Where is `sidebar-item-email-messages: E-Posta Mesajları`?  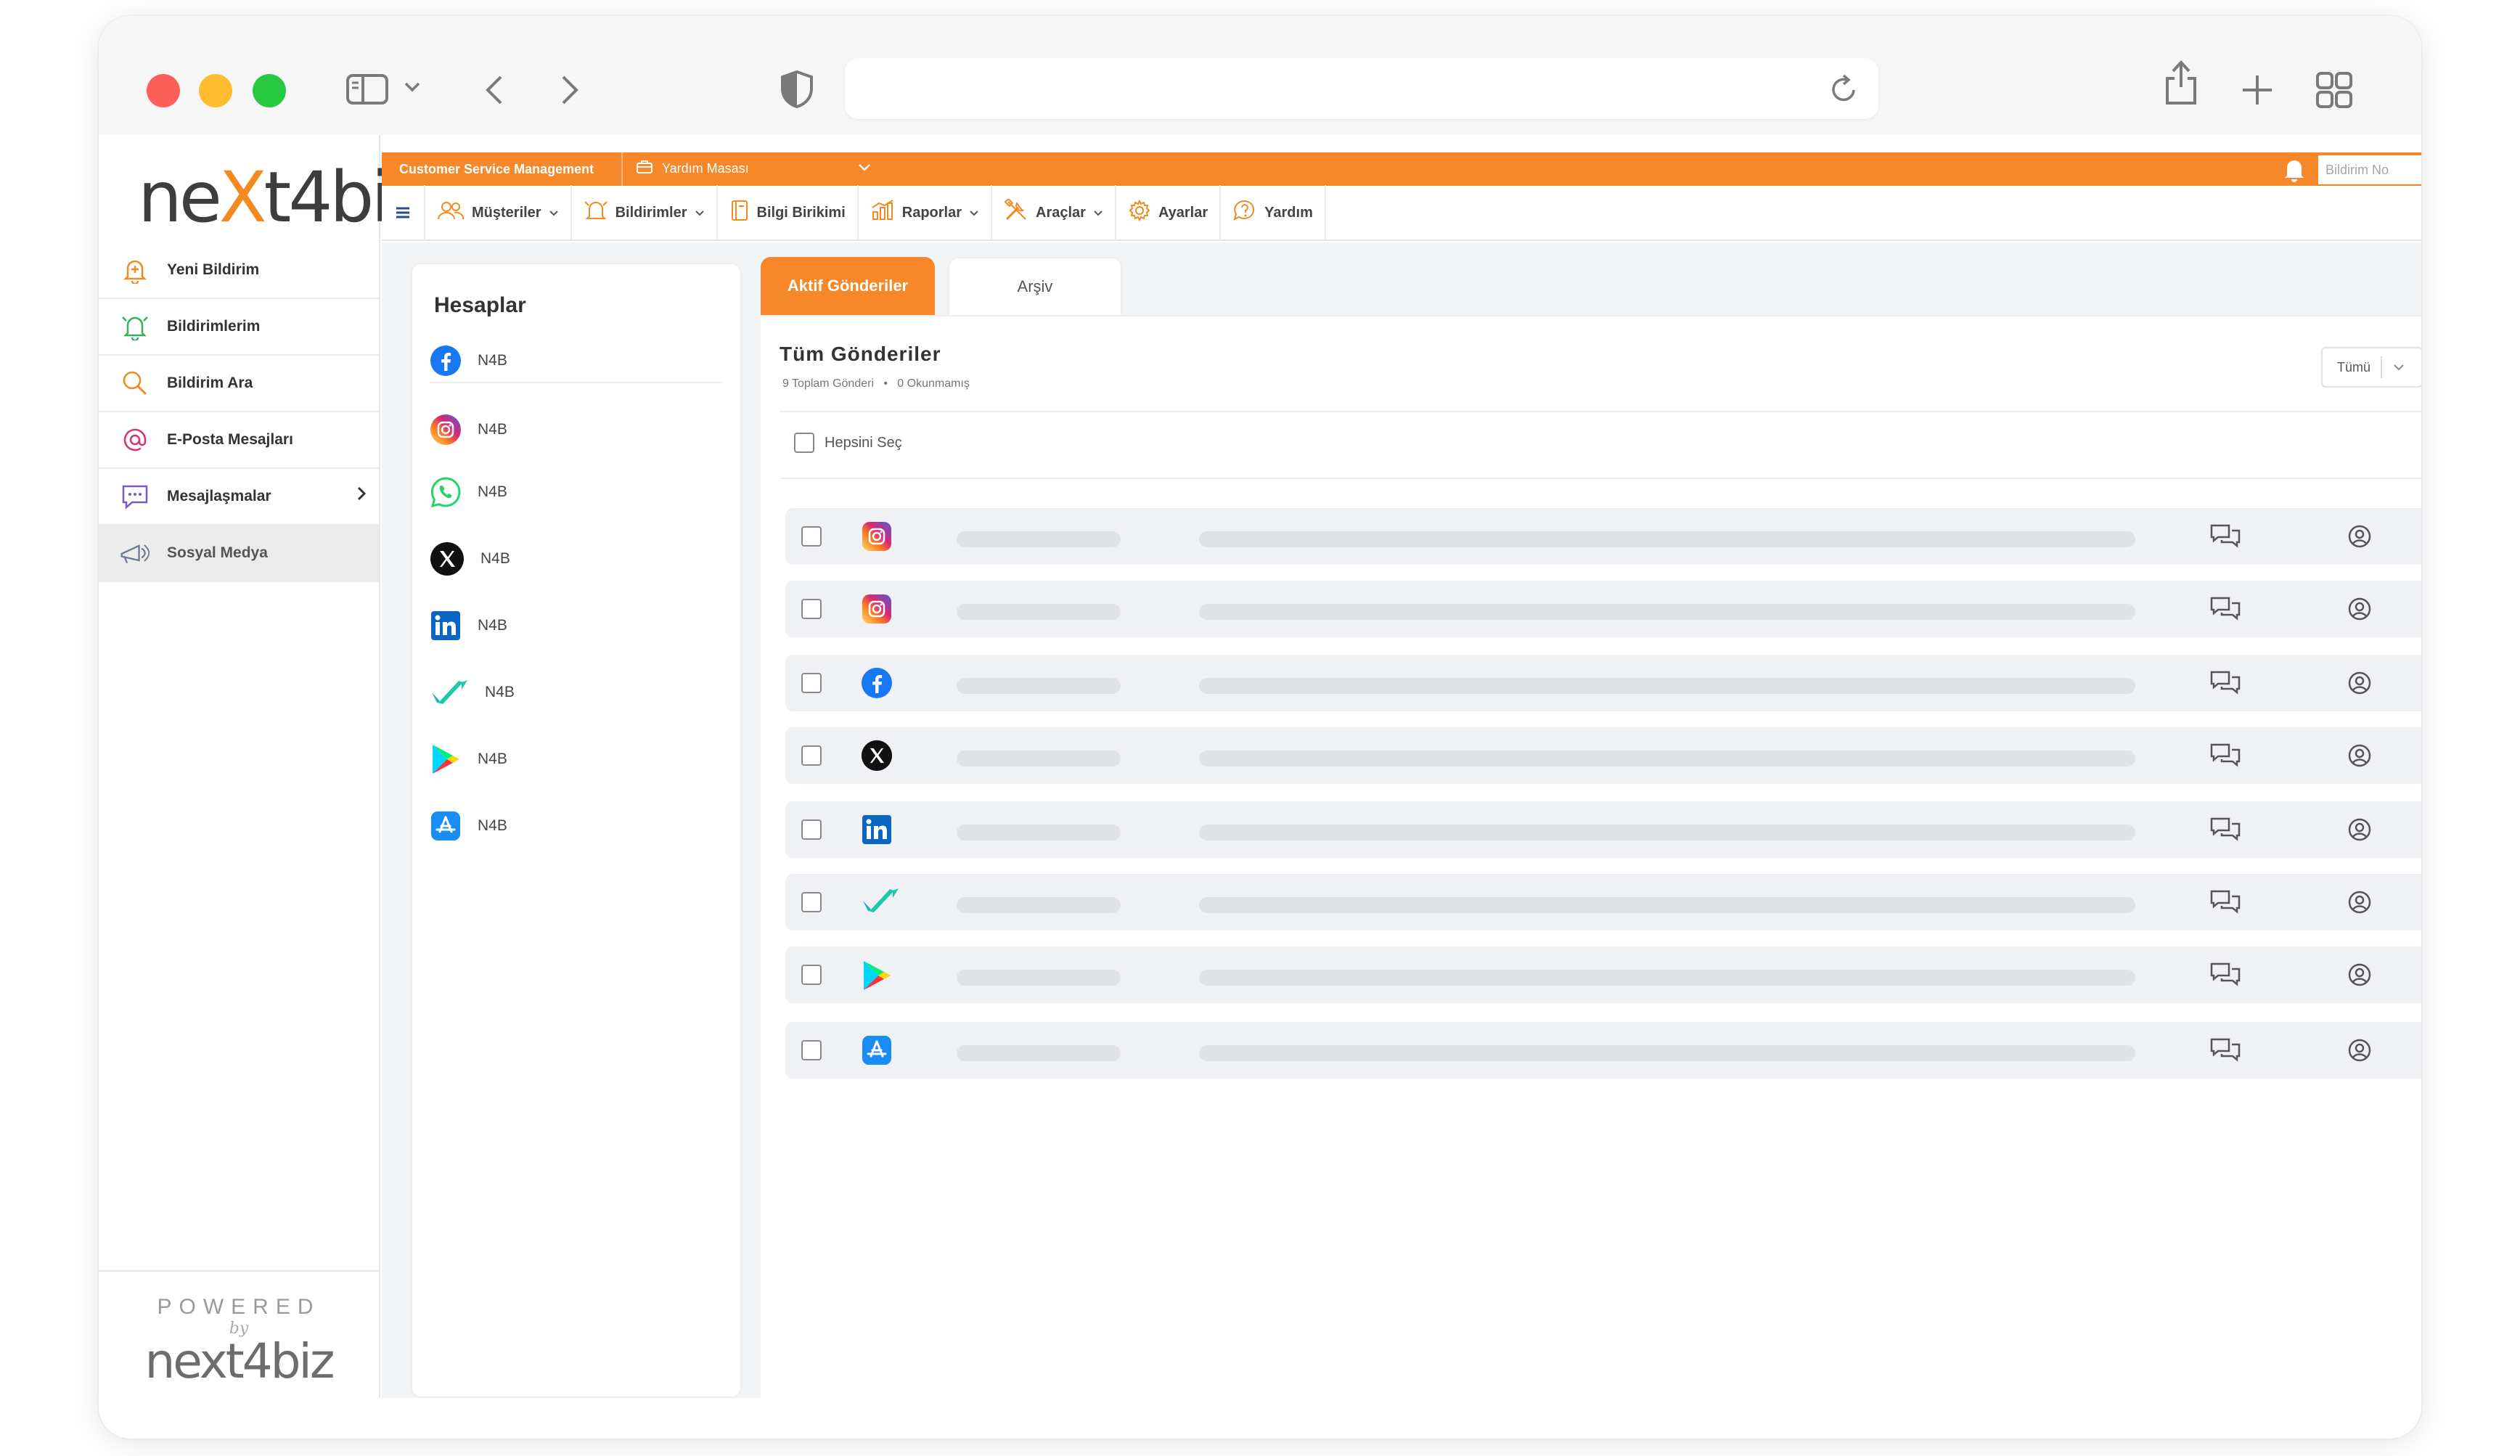 sidebar-item-email-messages: E-Posta Mesajları is located at coordinates (239, 440).